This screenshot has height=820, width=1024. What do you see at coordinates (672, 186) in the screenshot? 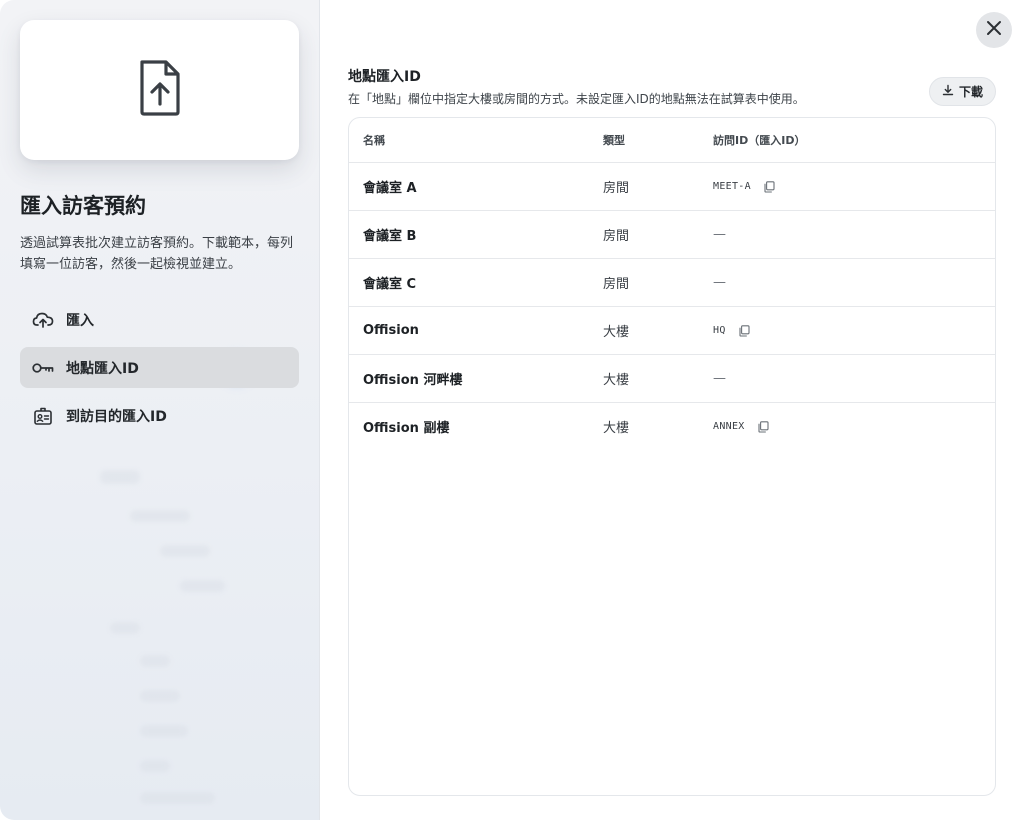
I see `table-row: 會議室 A 房間 MEET-A` at bounding box center [672, 186].